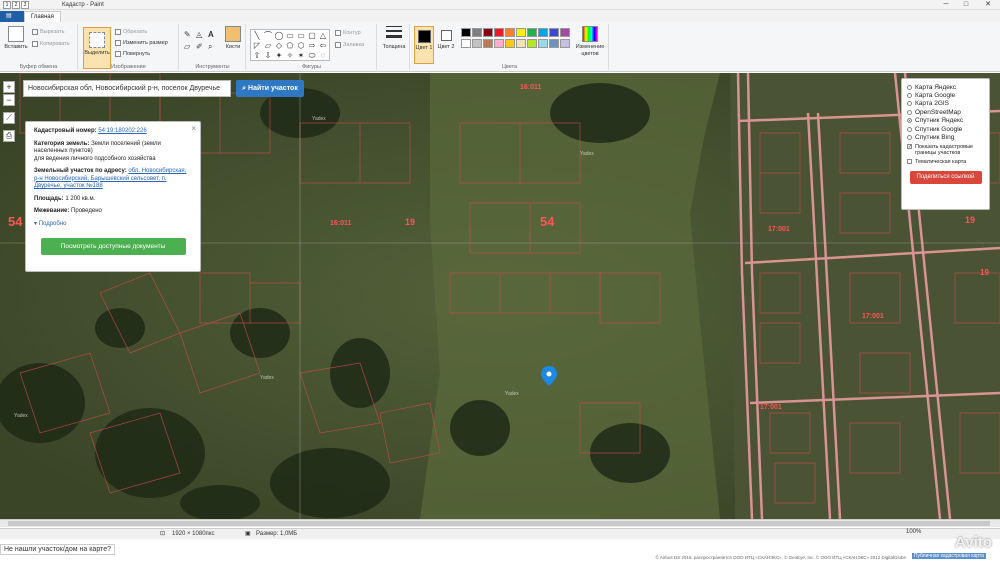  I want to click on select-button: Выделить, so click(97, 48).